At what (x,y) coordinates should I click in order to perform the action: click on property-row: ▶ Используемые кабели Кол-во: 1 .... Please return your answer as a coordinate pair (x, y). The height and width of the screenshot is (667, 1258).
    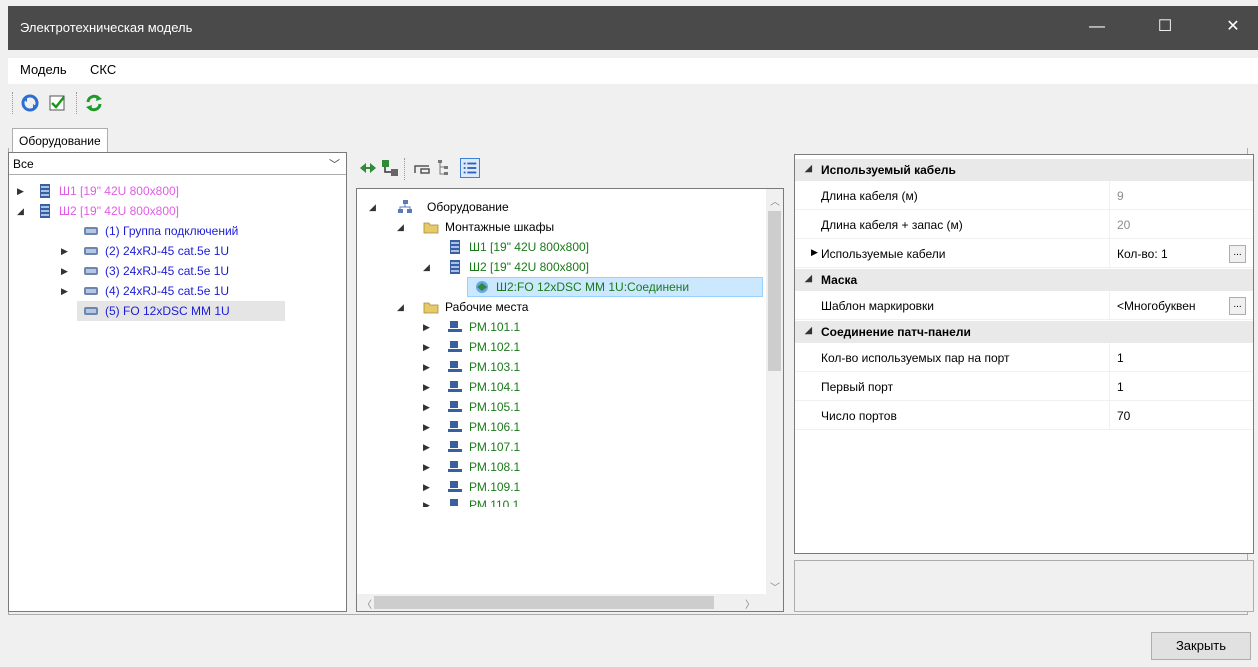
    Looking at the image, I should click on (1024, 253).